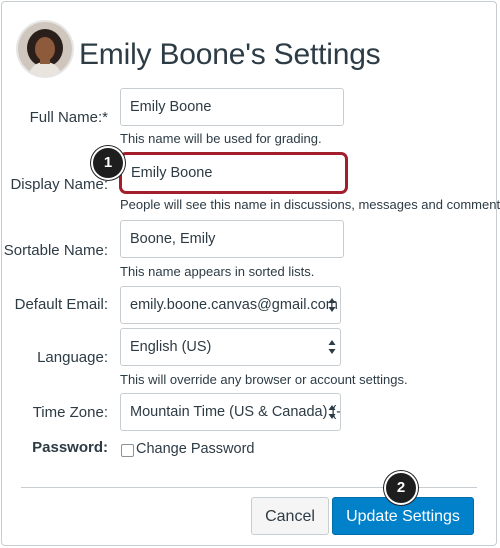  What do you see at coordinates (230, 54) in the screenshot?
I see `page-title: Emily Boone's Settings` at bounding box center [230, 54].